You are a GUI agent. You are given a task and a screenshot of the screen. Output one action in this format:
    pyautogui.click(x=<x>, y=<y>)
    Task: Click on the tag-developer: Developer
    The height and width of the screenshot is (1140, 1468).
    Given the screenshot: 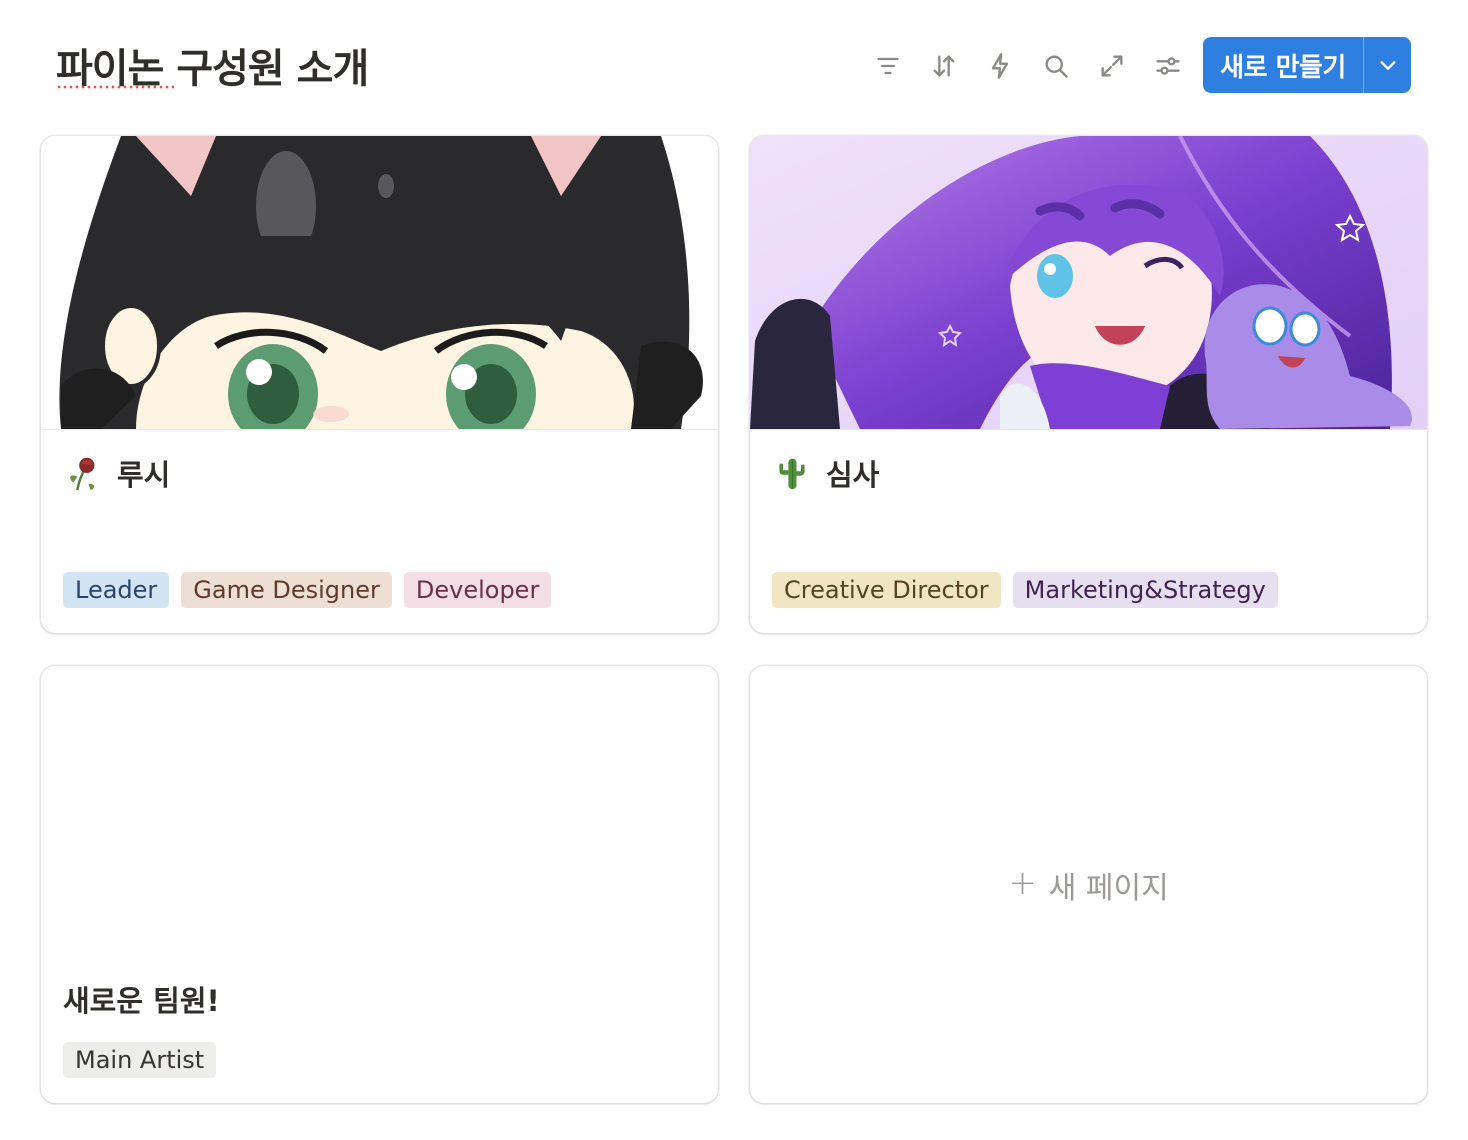 What is the action you would take?
    pyautogui.click(x=477, y=590)
    